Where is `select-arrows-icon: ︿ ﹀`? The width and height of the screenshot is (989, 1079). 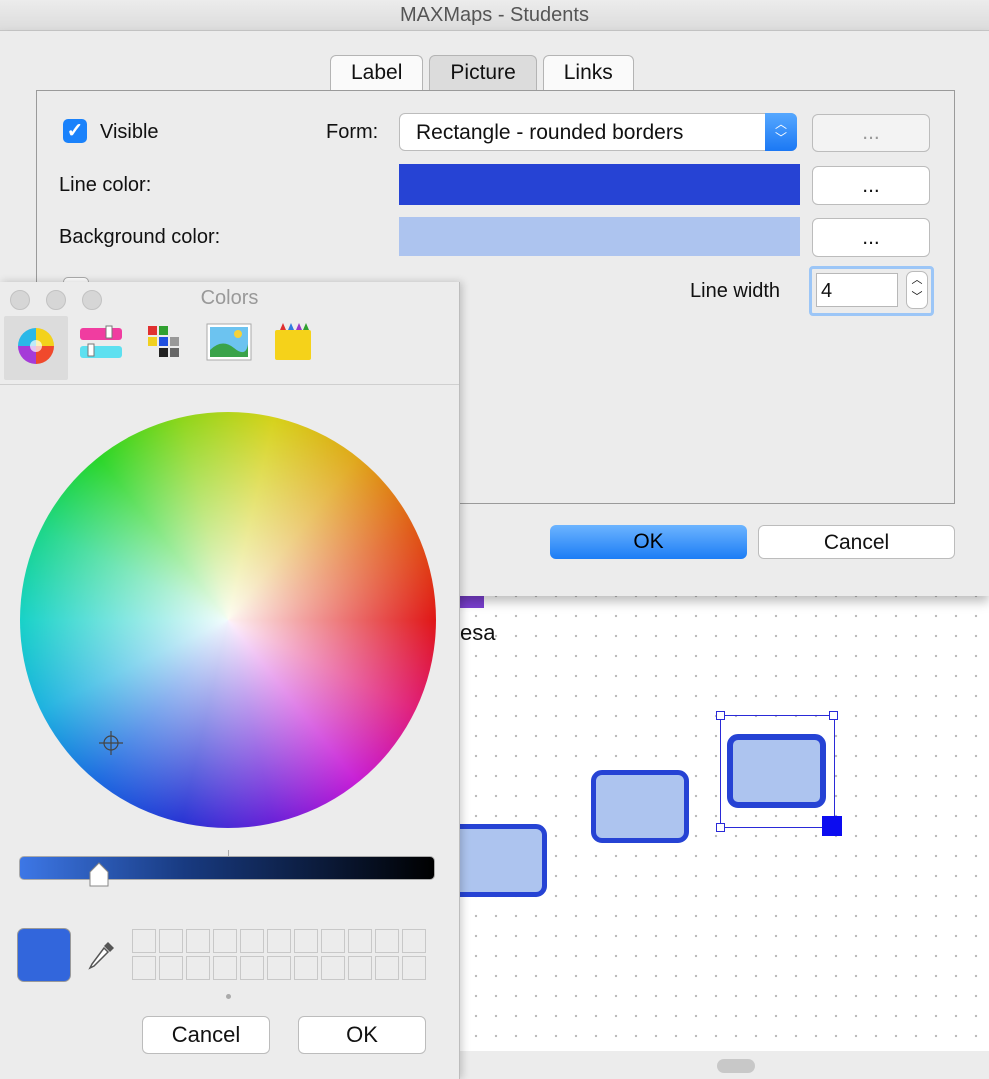
select-arrows-icon: ︿ ﹀ is located at coordinates (781, 132).